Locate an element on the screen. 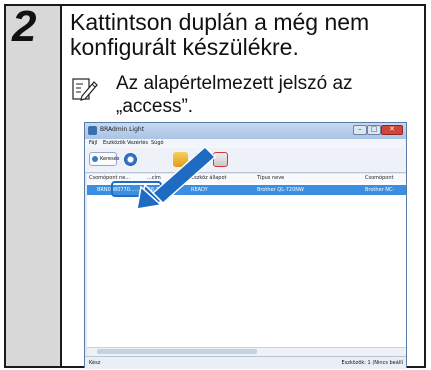 The image size is (431, 370). pointer-arrow-icon is located at coordinates (176, 177).